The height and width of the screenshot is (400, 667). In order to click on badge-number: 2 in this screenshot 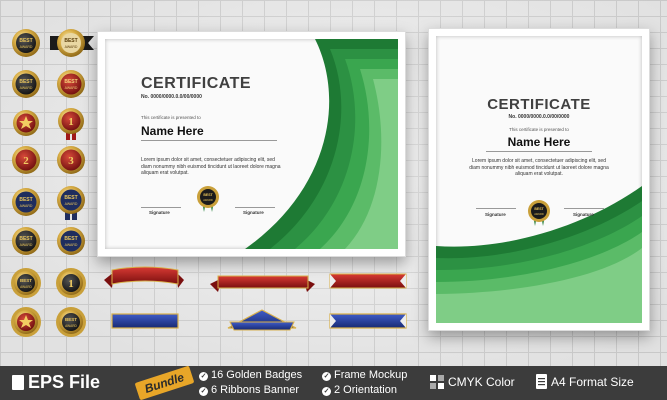, I will do `click(26, 161)`.